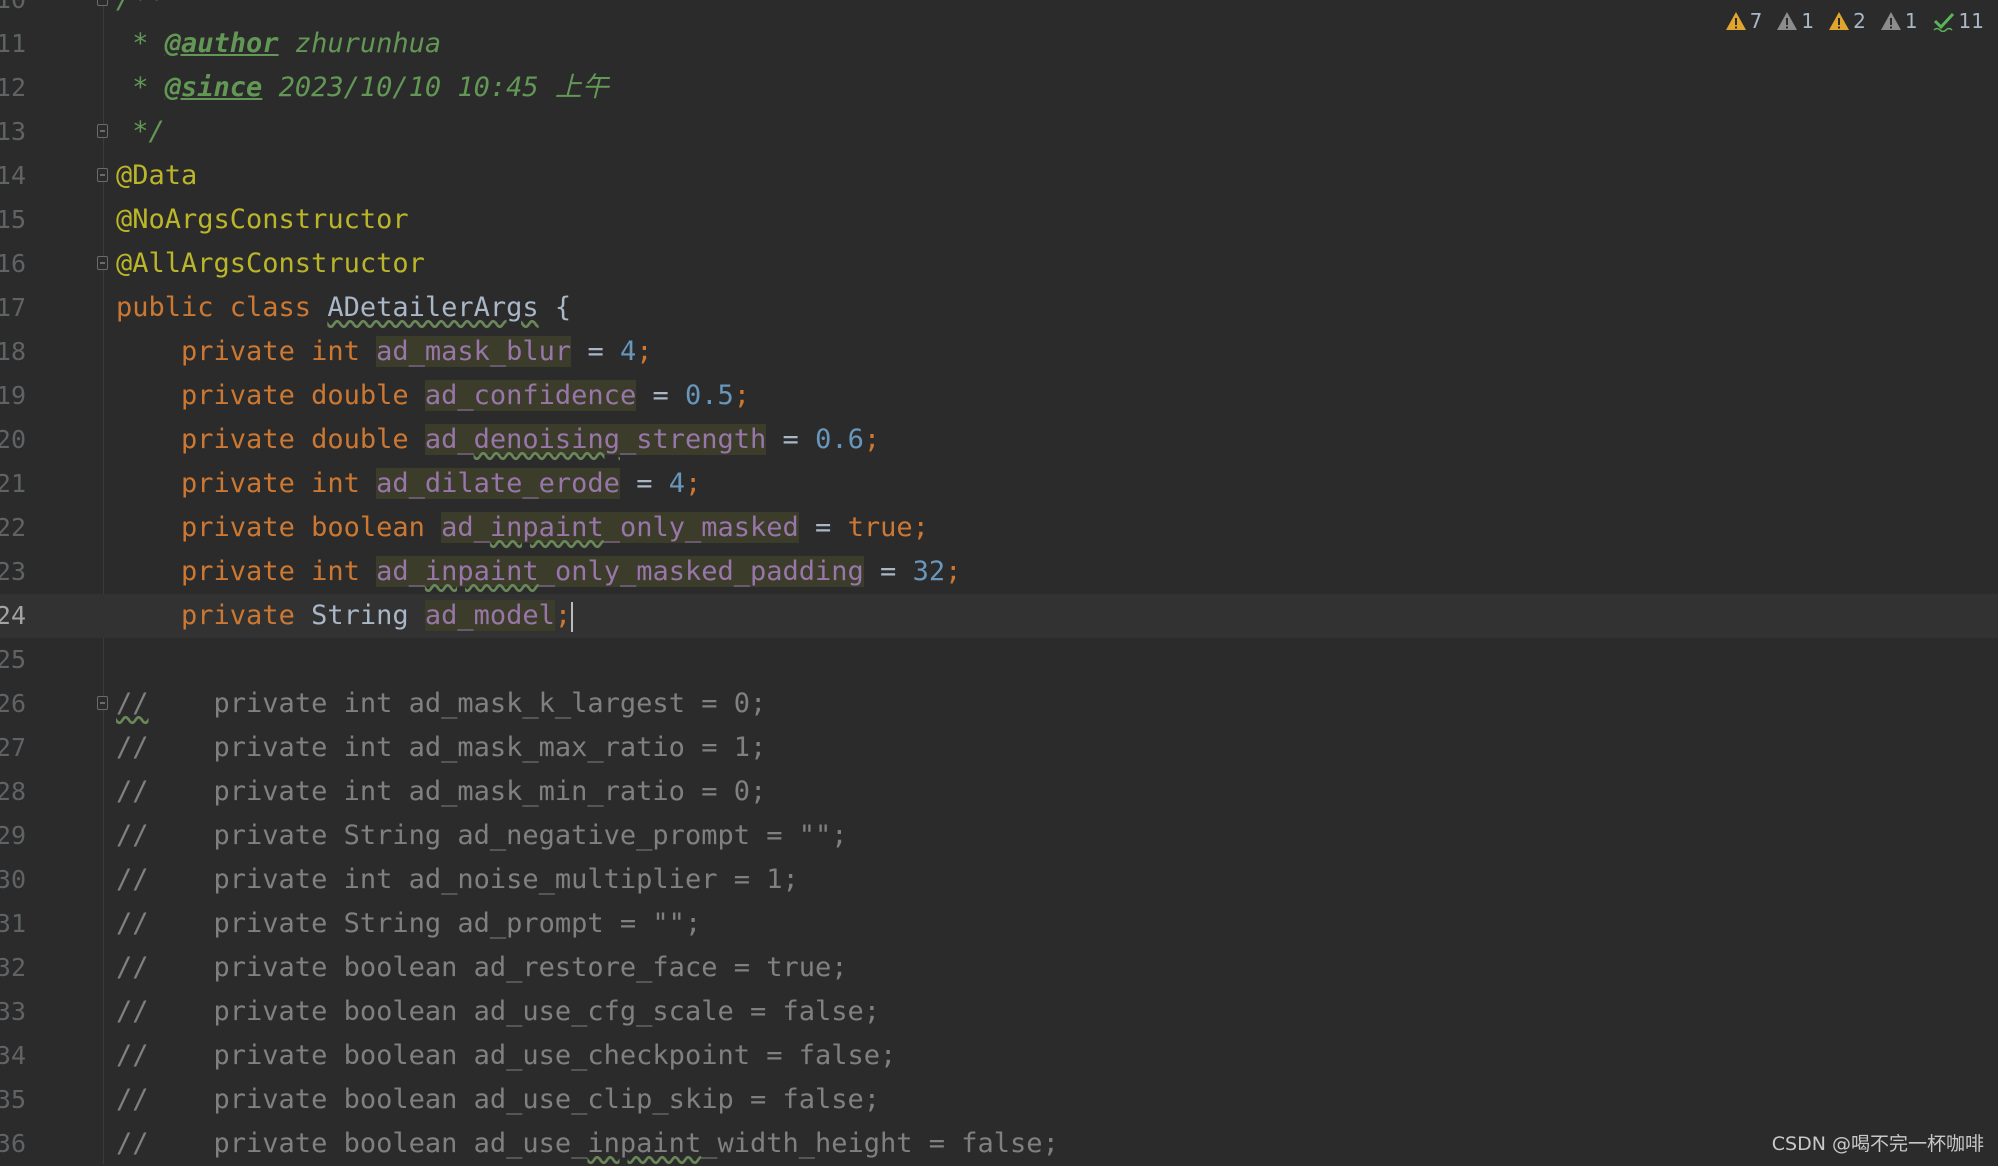  What do you see at coordinates (13, 747) in the screenshot?
I see `line-number: 27` at bounding box center [13, 747].